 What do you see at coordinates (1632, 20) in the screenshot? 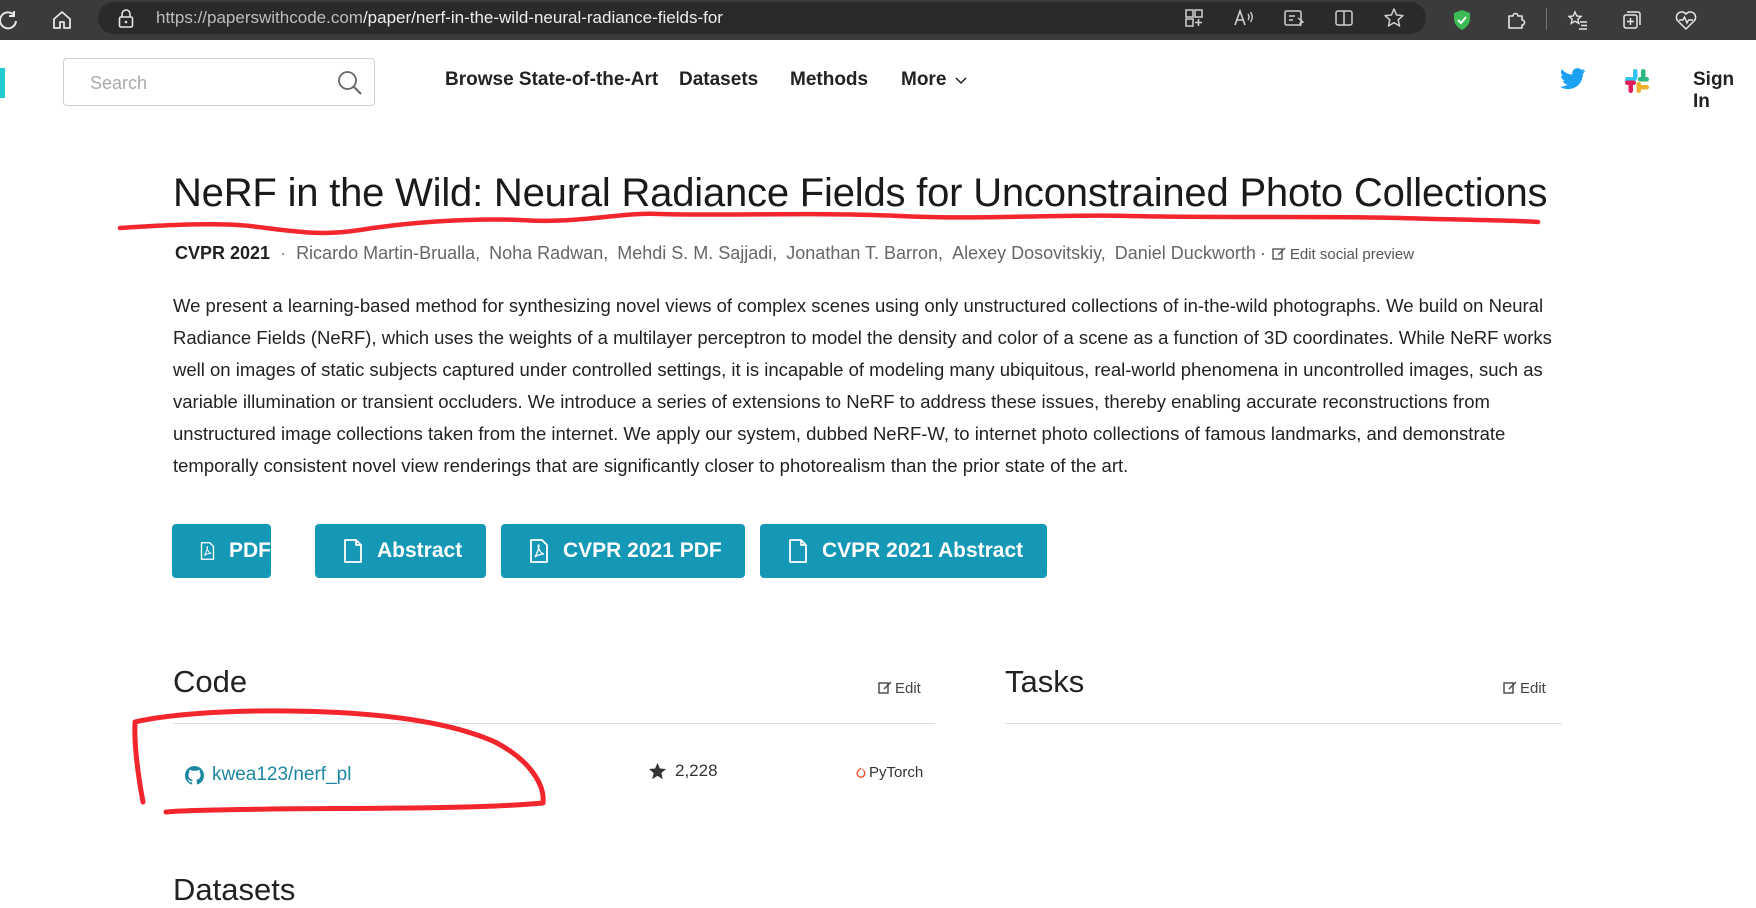
I see `collections-icon` at bounding box center [1632, 20].